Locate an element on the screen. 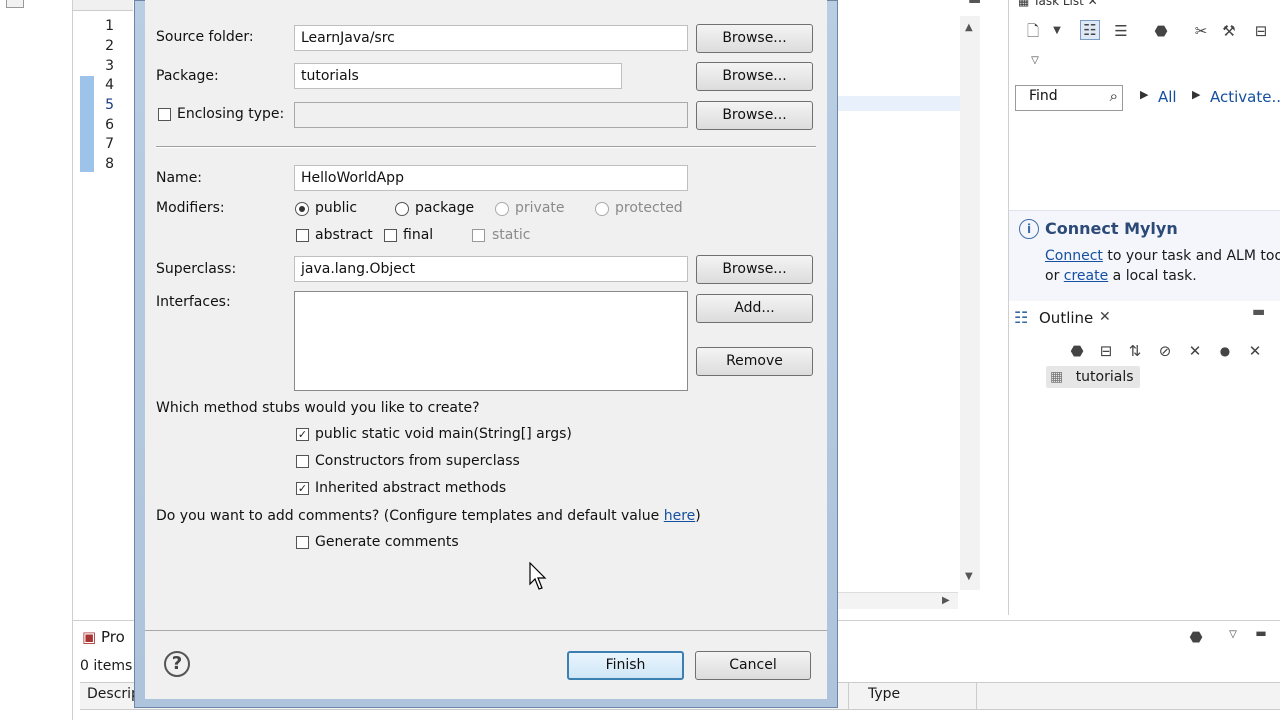 This screenshot has width=1280, height=721. finish-button: Finish is located at coordinates (625, 665).